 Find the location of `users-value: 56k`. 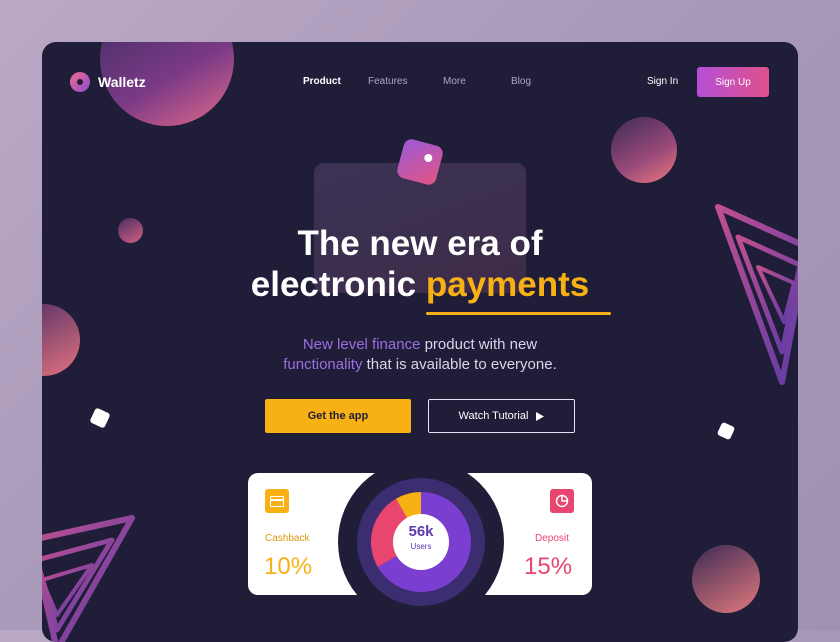

users-value: 56k is located at coordinates (421, 531).